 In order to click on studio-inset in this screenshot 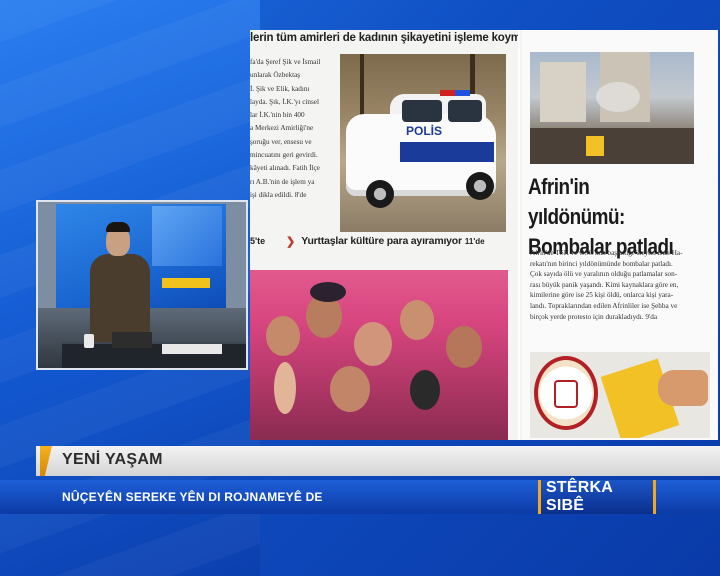, I will do `click(142, 285)`.